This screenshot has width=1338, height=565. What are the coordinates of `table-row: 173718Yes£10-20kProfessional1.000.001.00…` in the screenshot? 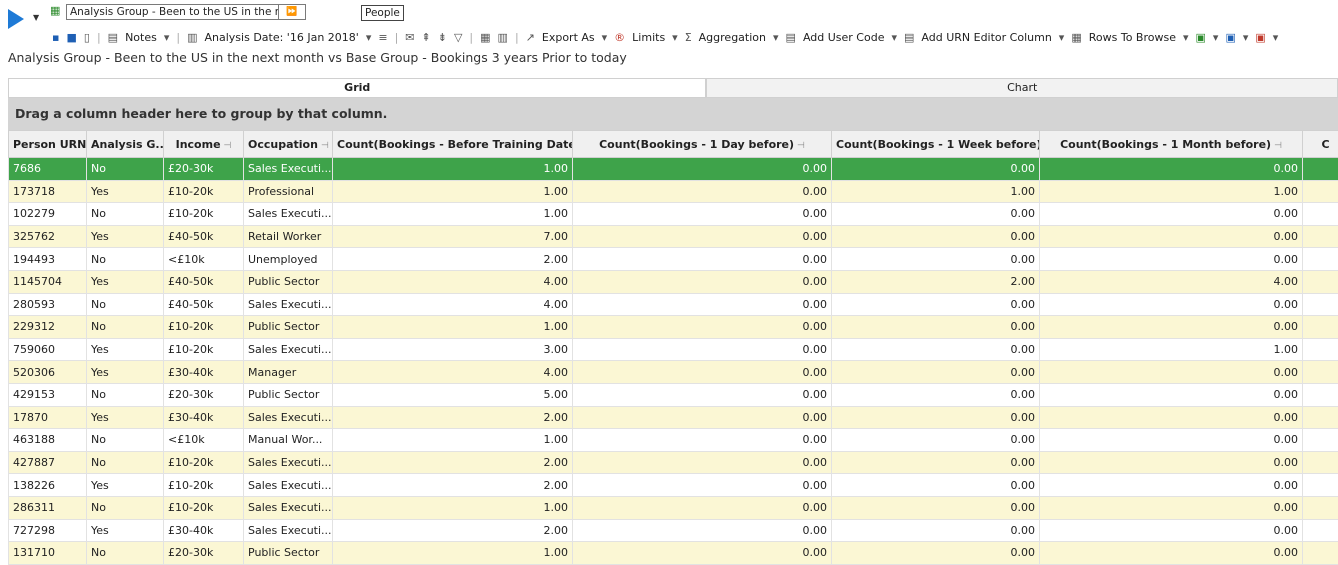 It's located at (673, 191).